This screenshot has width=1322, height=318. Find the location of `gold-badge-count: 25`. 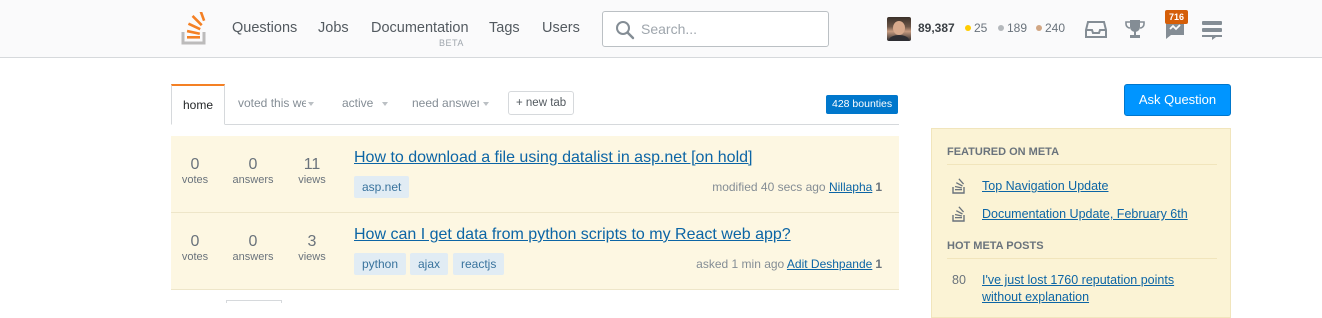

gold-badge-count: 25 is located at coordinates (981, 28).